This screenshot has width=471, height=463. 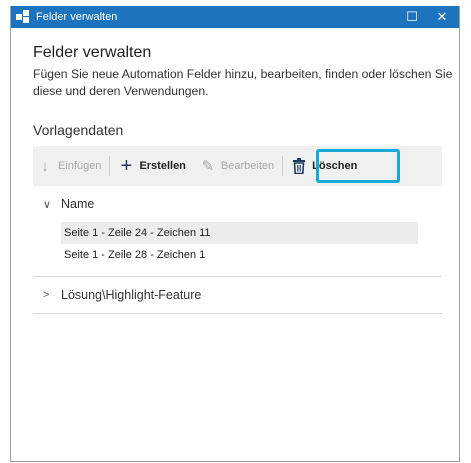 I want to click on edit-label: Bearbeiten, so click(x=247, y=166).